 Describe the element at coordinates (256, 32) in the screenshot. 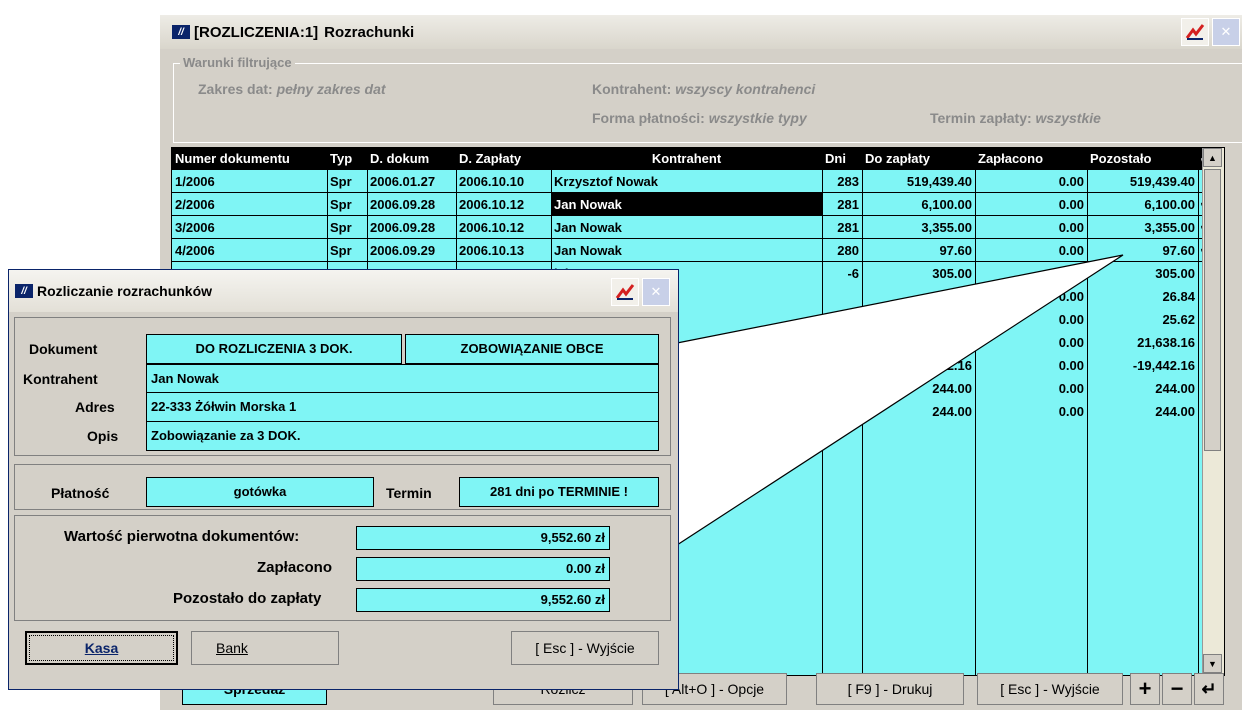

I see `window-app-tag: [ROZLICZENIA:1]` at that location.